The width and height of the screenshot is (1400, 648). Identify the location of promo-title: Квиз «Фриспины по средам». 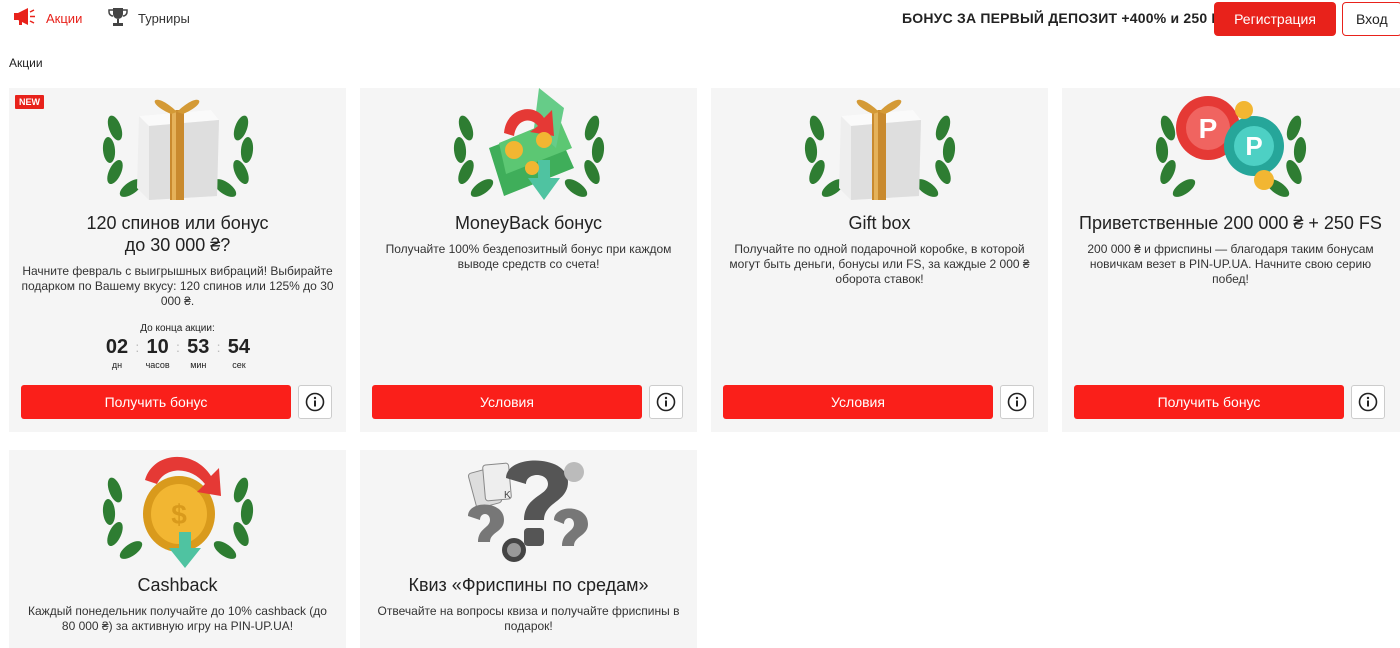
(528, 585).